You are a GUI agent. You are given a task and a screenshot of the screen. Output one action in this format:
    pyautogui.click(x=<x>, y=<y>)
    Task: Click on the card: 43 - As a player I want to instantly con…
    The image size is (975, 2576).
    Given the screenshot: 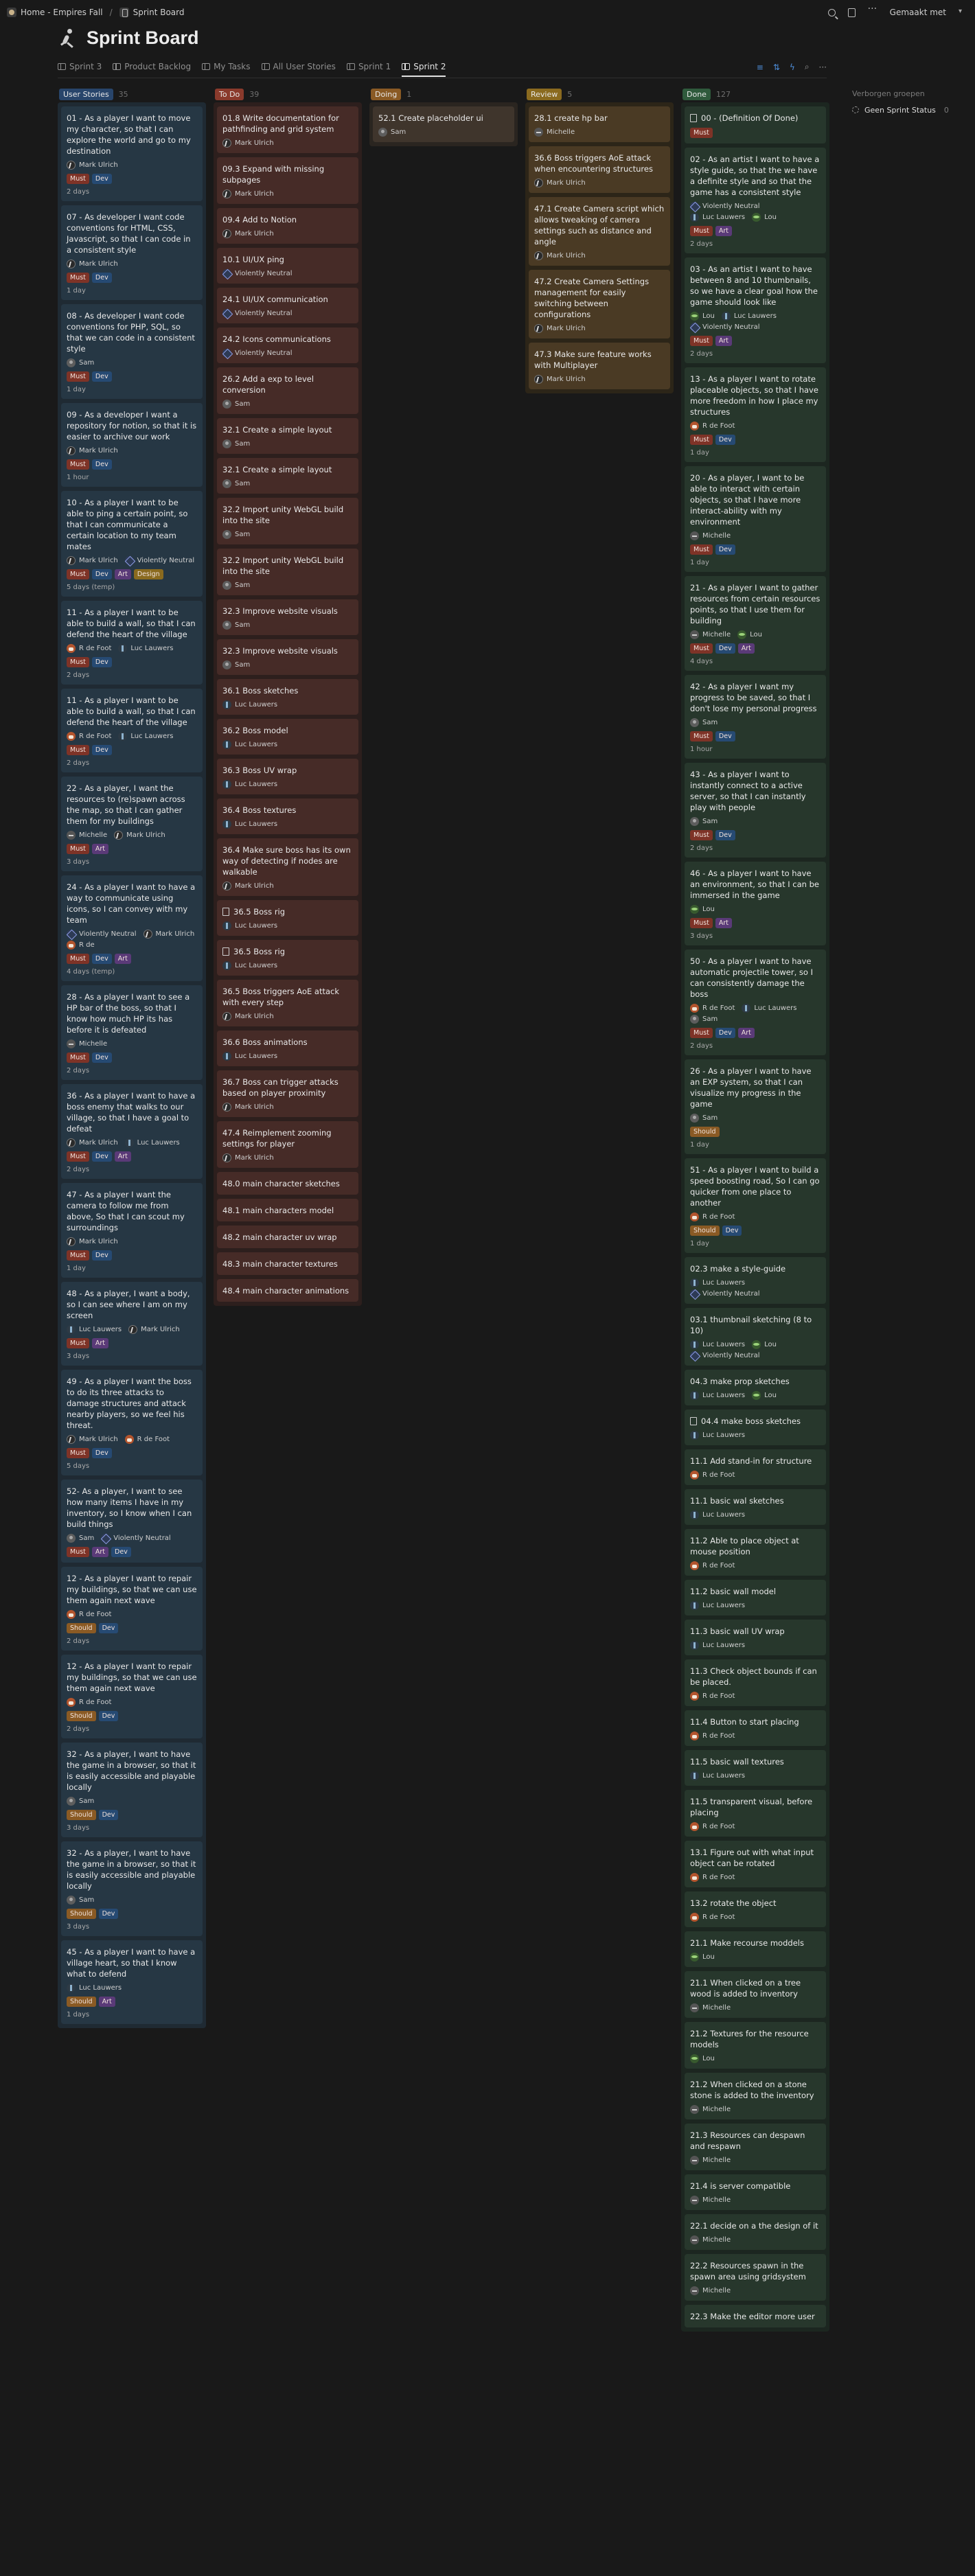 What is the action you would take?
    pyautogui.click(x=755, y=810)
    